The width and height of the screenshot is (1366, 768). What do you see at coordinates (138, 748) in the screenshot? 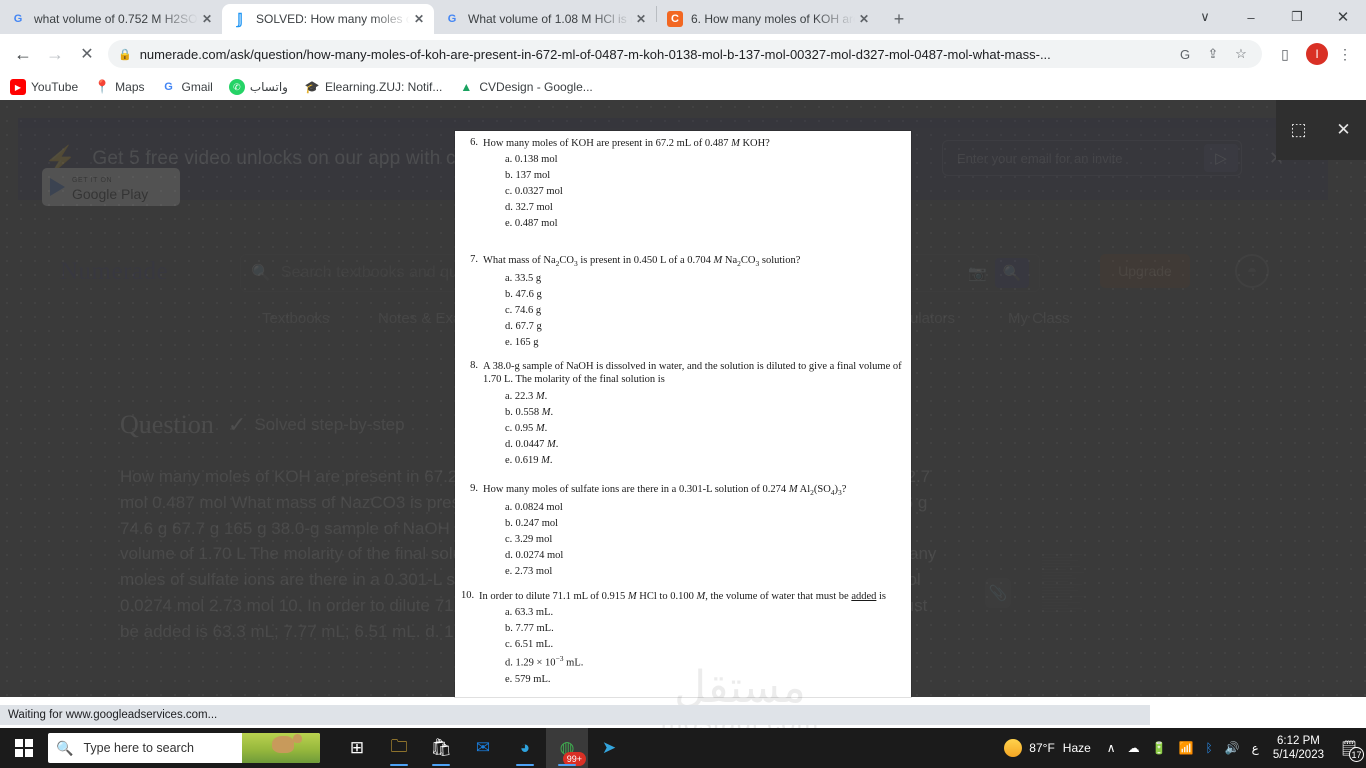
I see `search-placeholder: Type here to search` at bounding box center [138, 748].